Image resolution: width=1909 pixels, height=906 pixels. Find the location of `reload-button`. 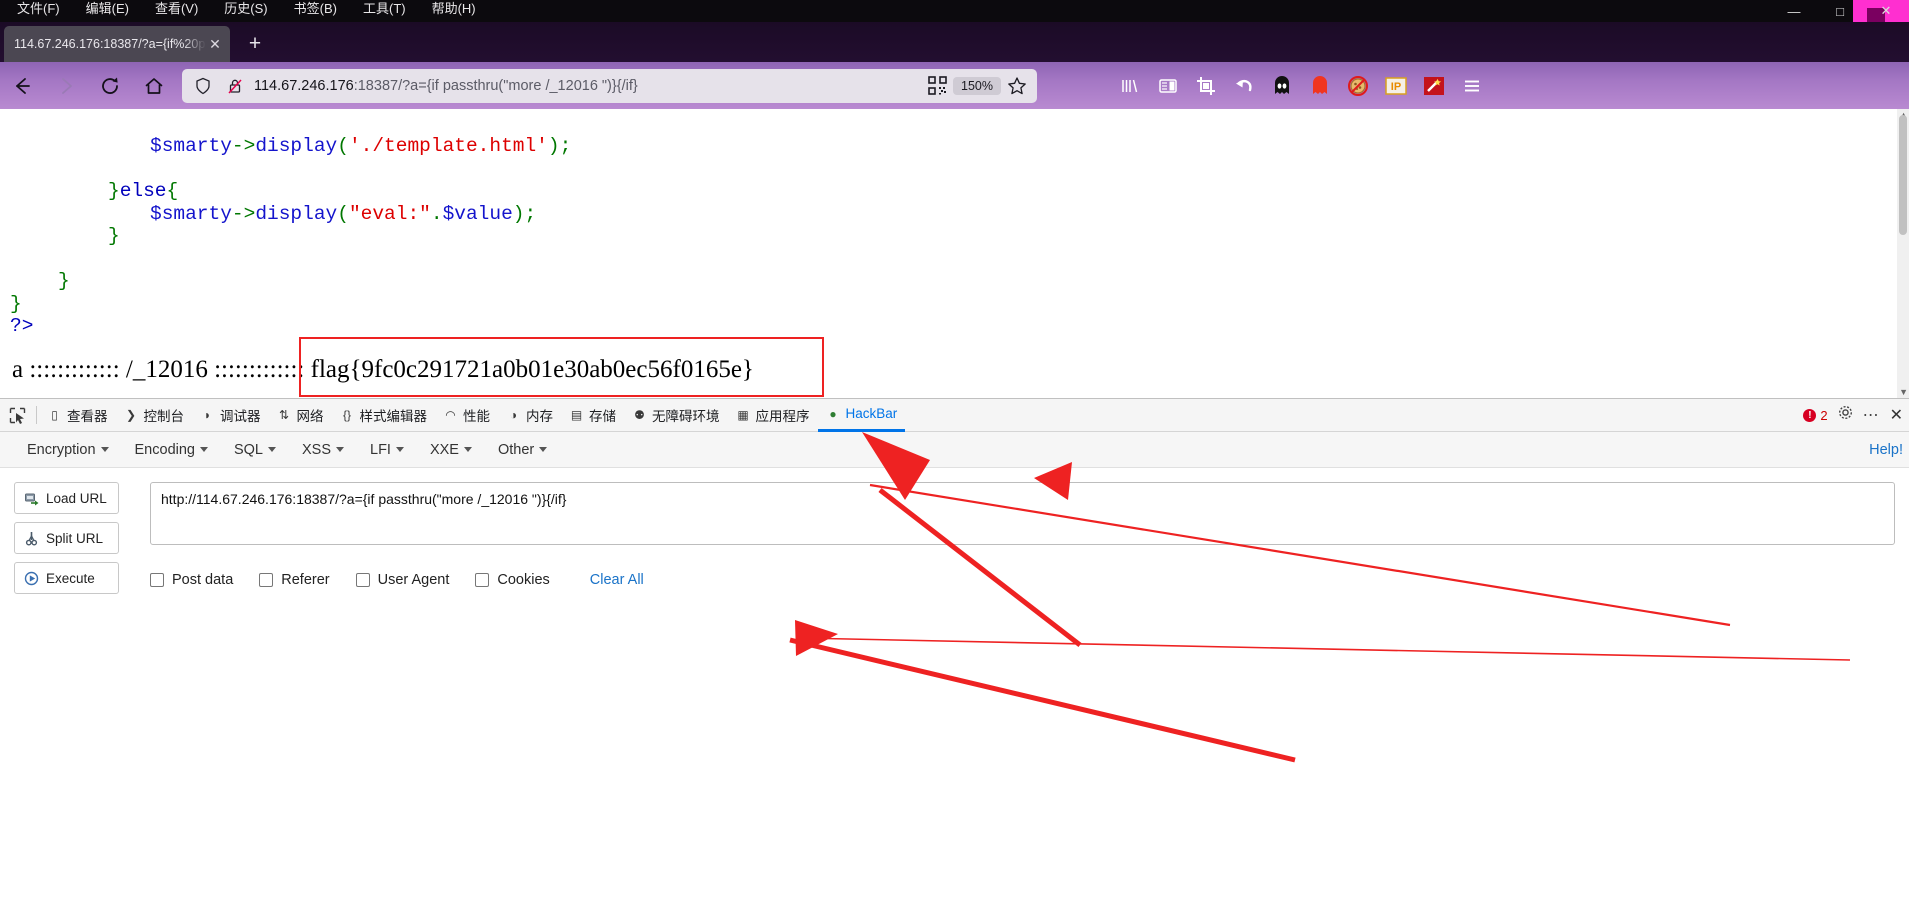

reload-button is located at coordinates (110, 86).